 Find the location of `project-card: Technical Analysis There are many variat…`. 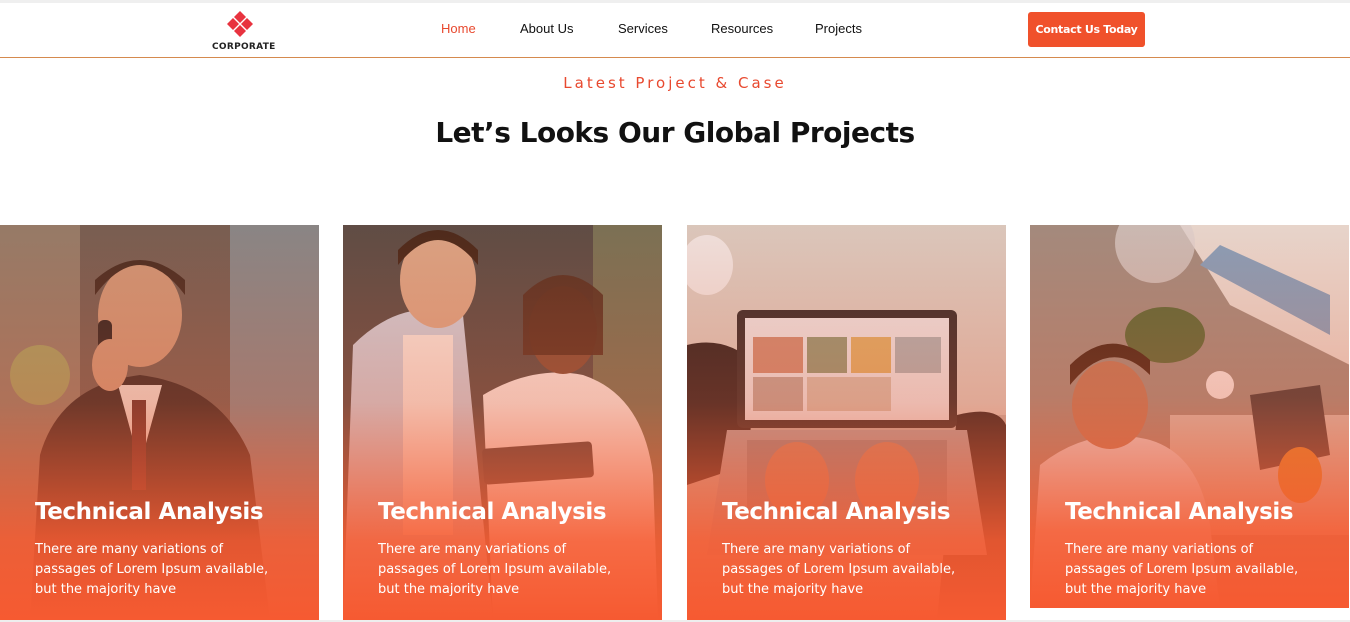

project-card: Technical Analysis There are many variat… is located at coordinates (1189, 416).